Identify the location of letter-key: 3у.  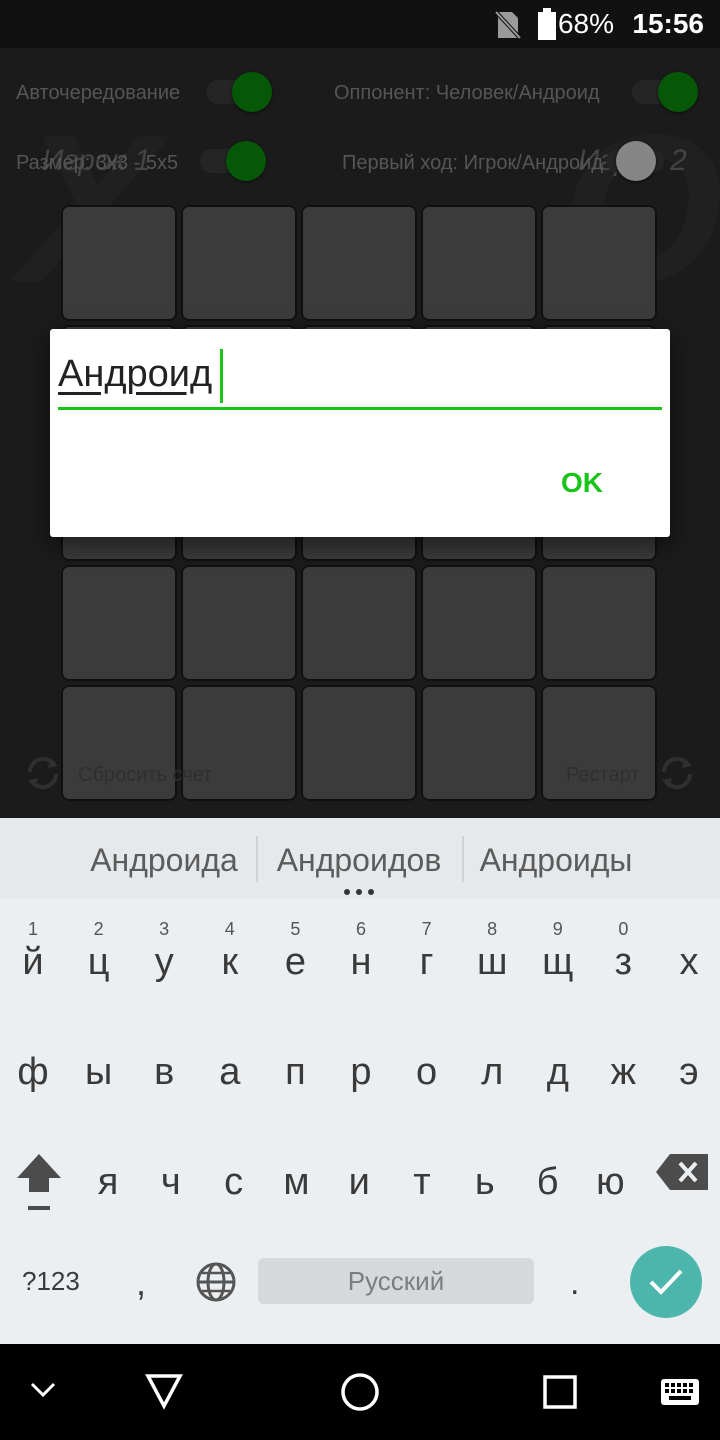
(164, 958).